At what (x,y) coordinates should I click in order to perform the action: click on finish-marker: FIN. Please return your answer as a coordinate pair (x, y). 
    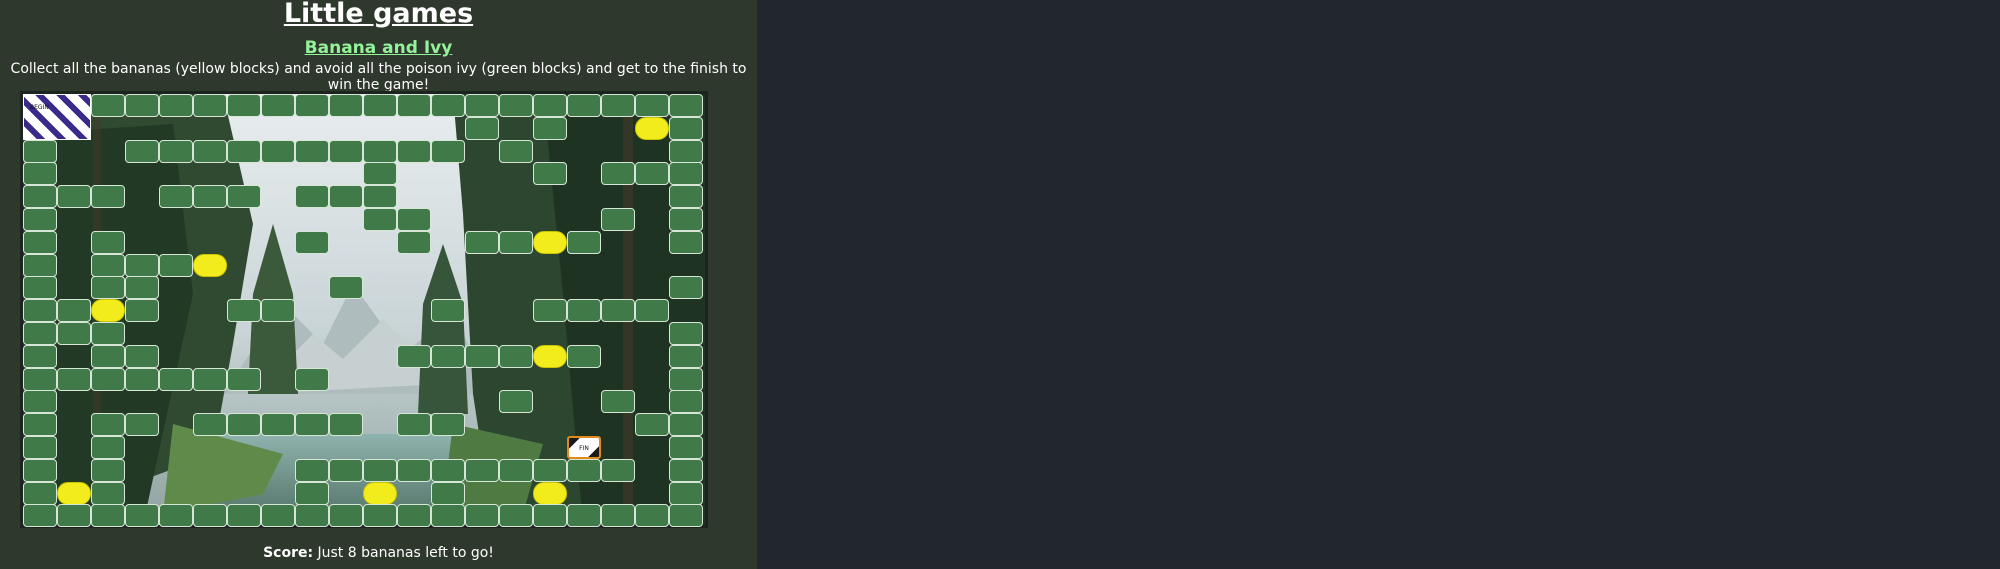
    Looking at the image, I should click on (584, 447).